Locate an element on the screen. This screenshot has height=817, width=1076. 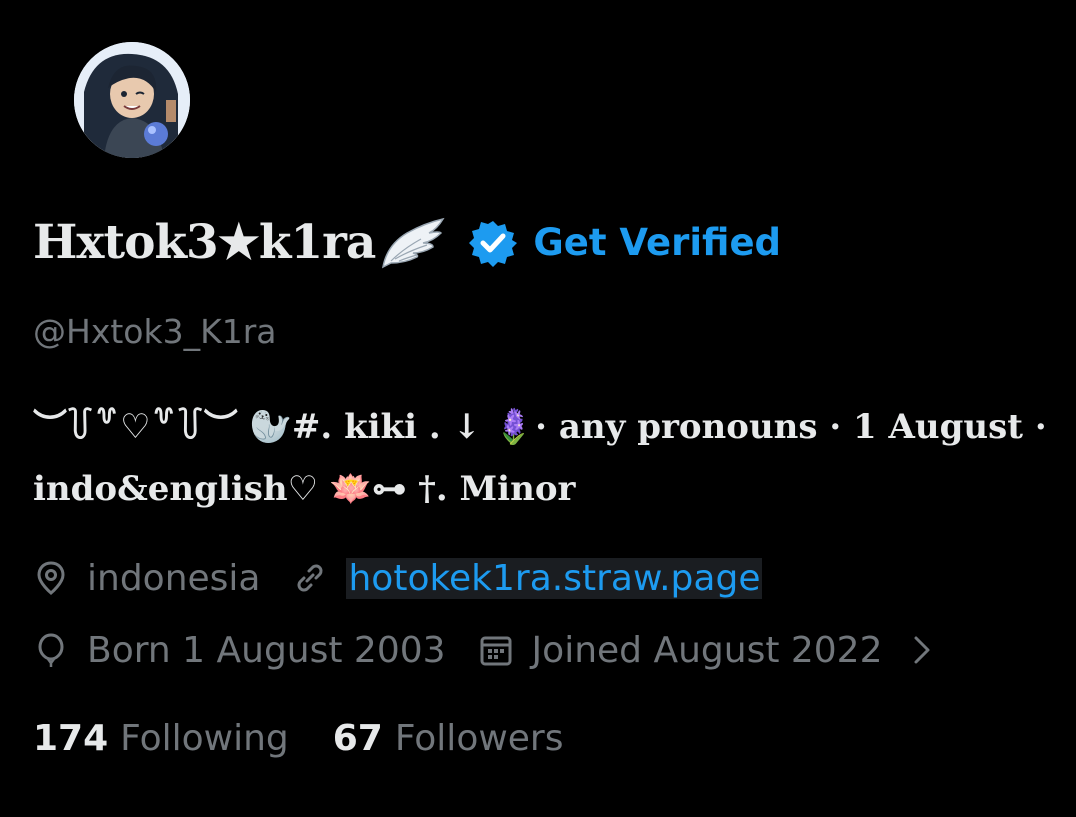
wing-icon is located at coordinates (413, 242).